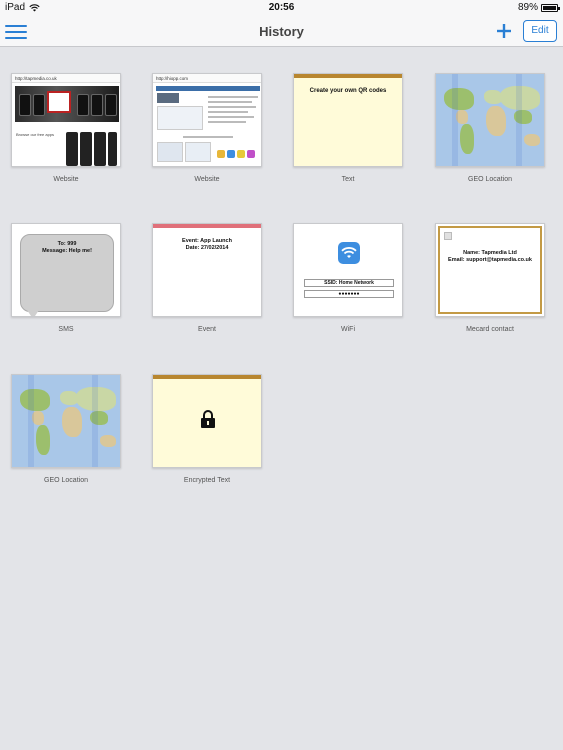 The image size is (563, 750). I want to click on website-text: Browse our free apps, so click(35, 134).